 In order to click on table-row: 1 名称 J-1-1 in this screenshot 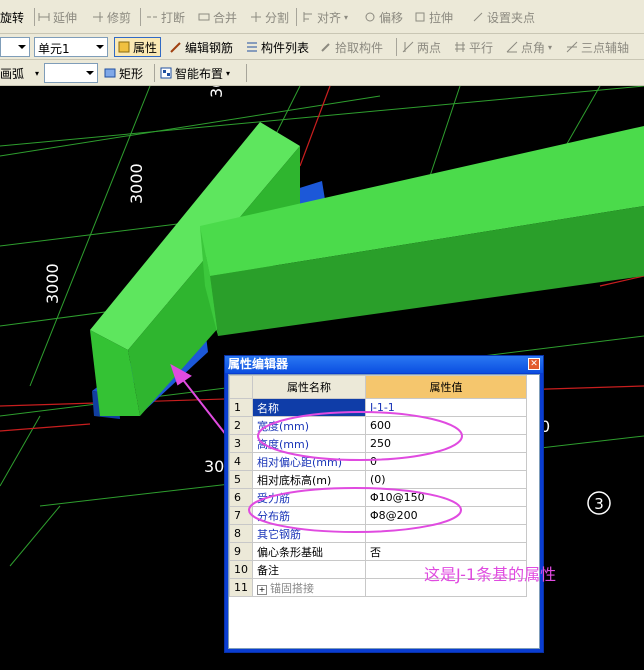, I will do `click(378, 407)`.